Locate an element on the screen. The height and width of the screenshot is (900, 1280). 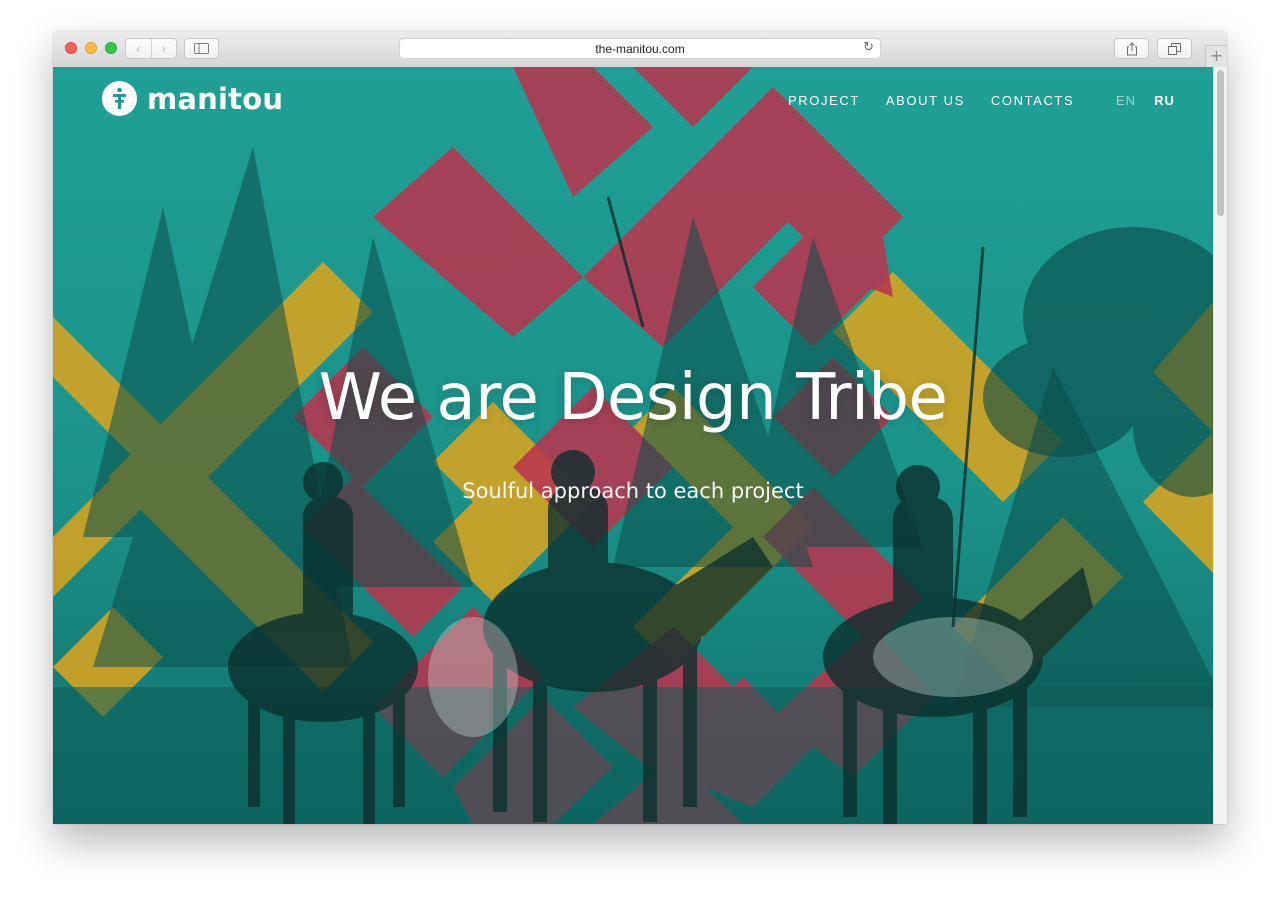
sidebar-button is located at coordinates (201, 48).